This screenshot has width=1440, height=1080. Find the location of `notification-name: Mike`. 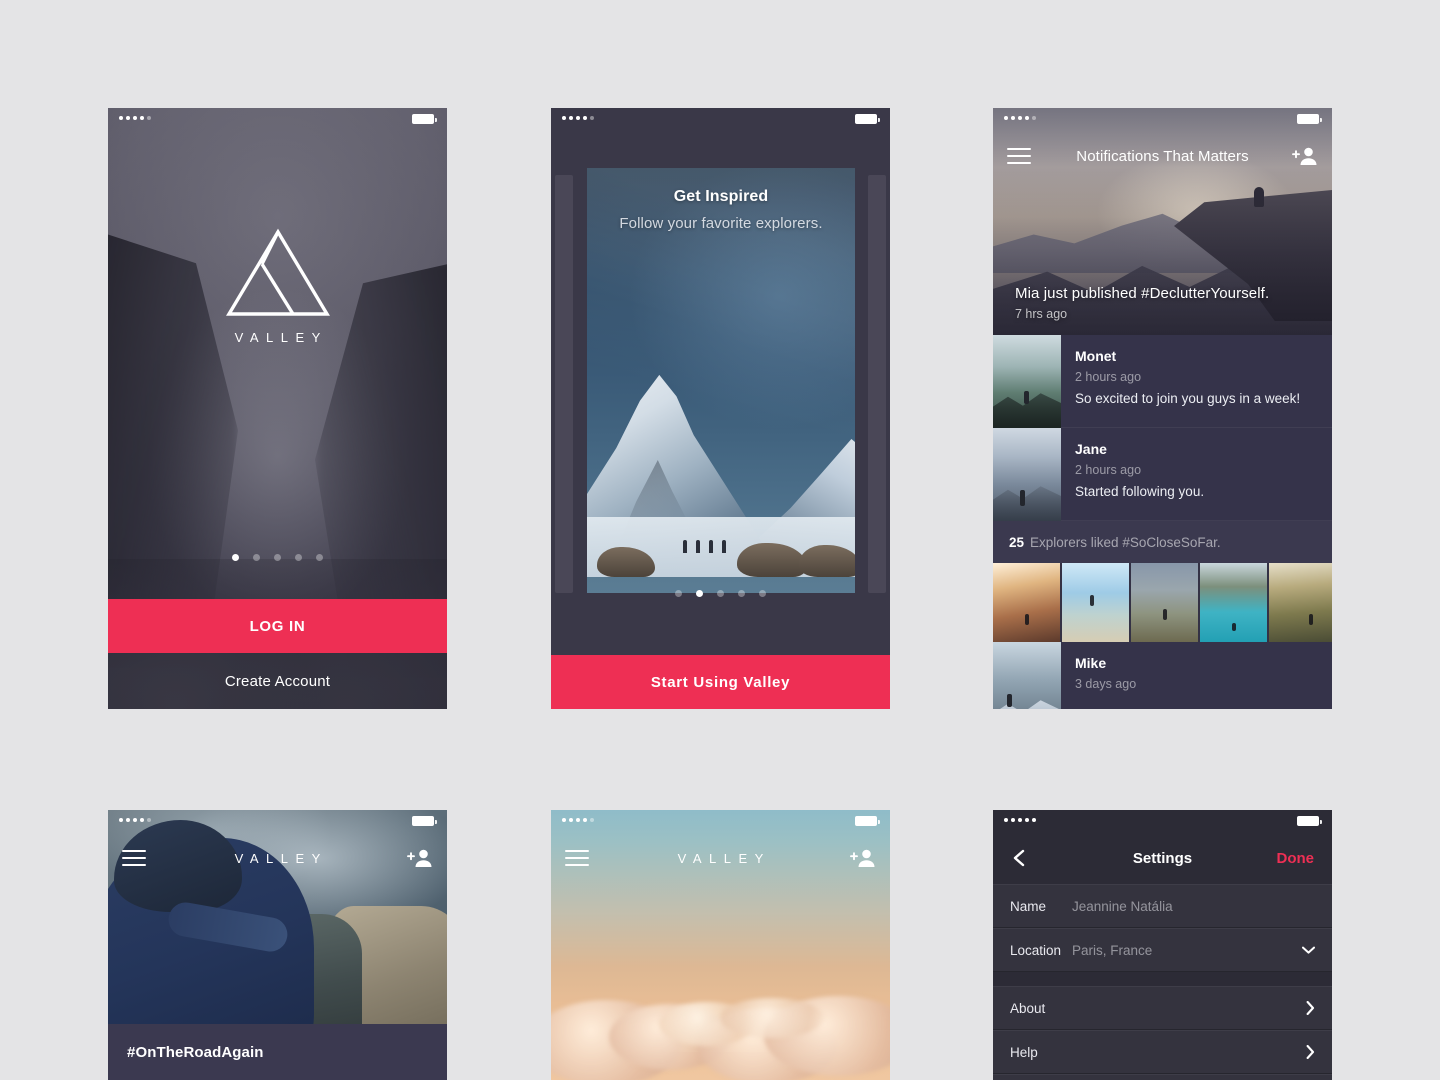

notification-name: Mike is located at coordinates (1091, 663).